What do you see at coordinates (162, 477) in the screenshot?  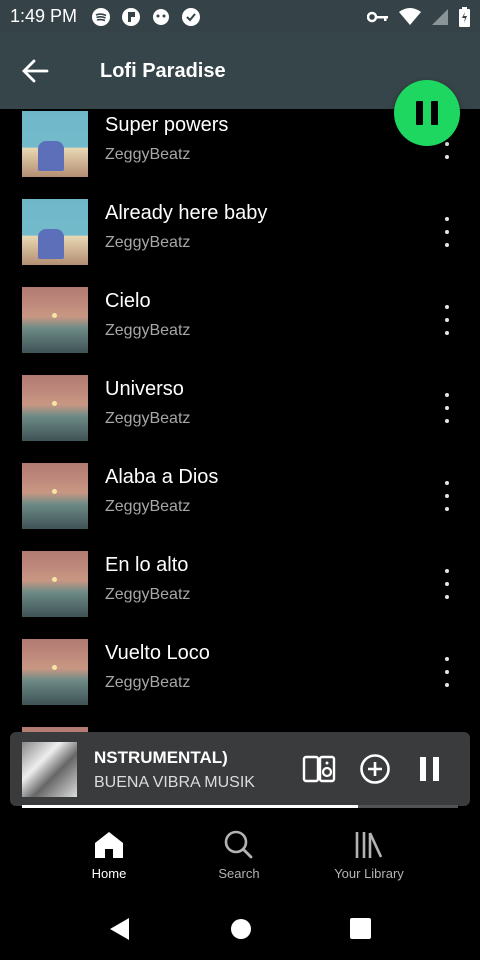 I see `track-title: Alaba a Dios` at bounding box center [162, 477].